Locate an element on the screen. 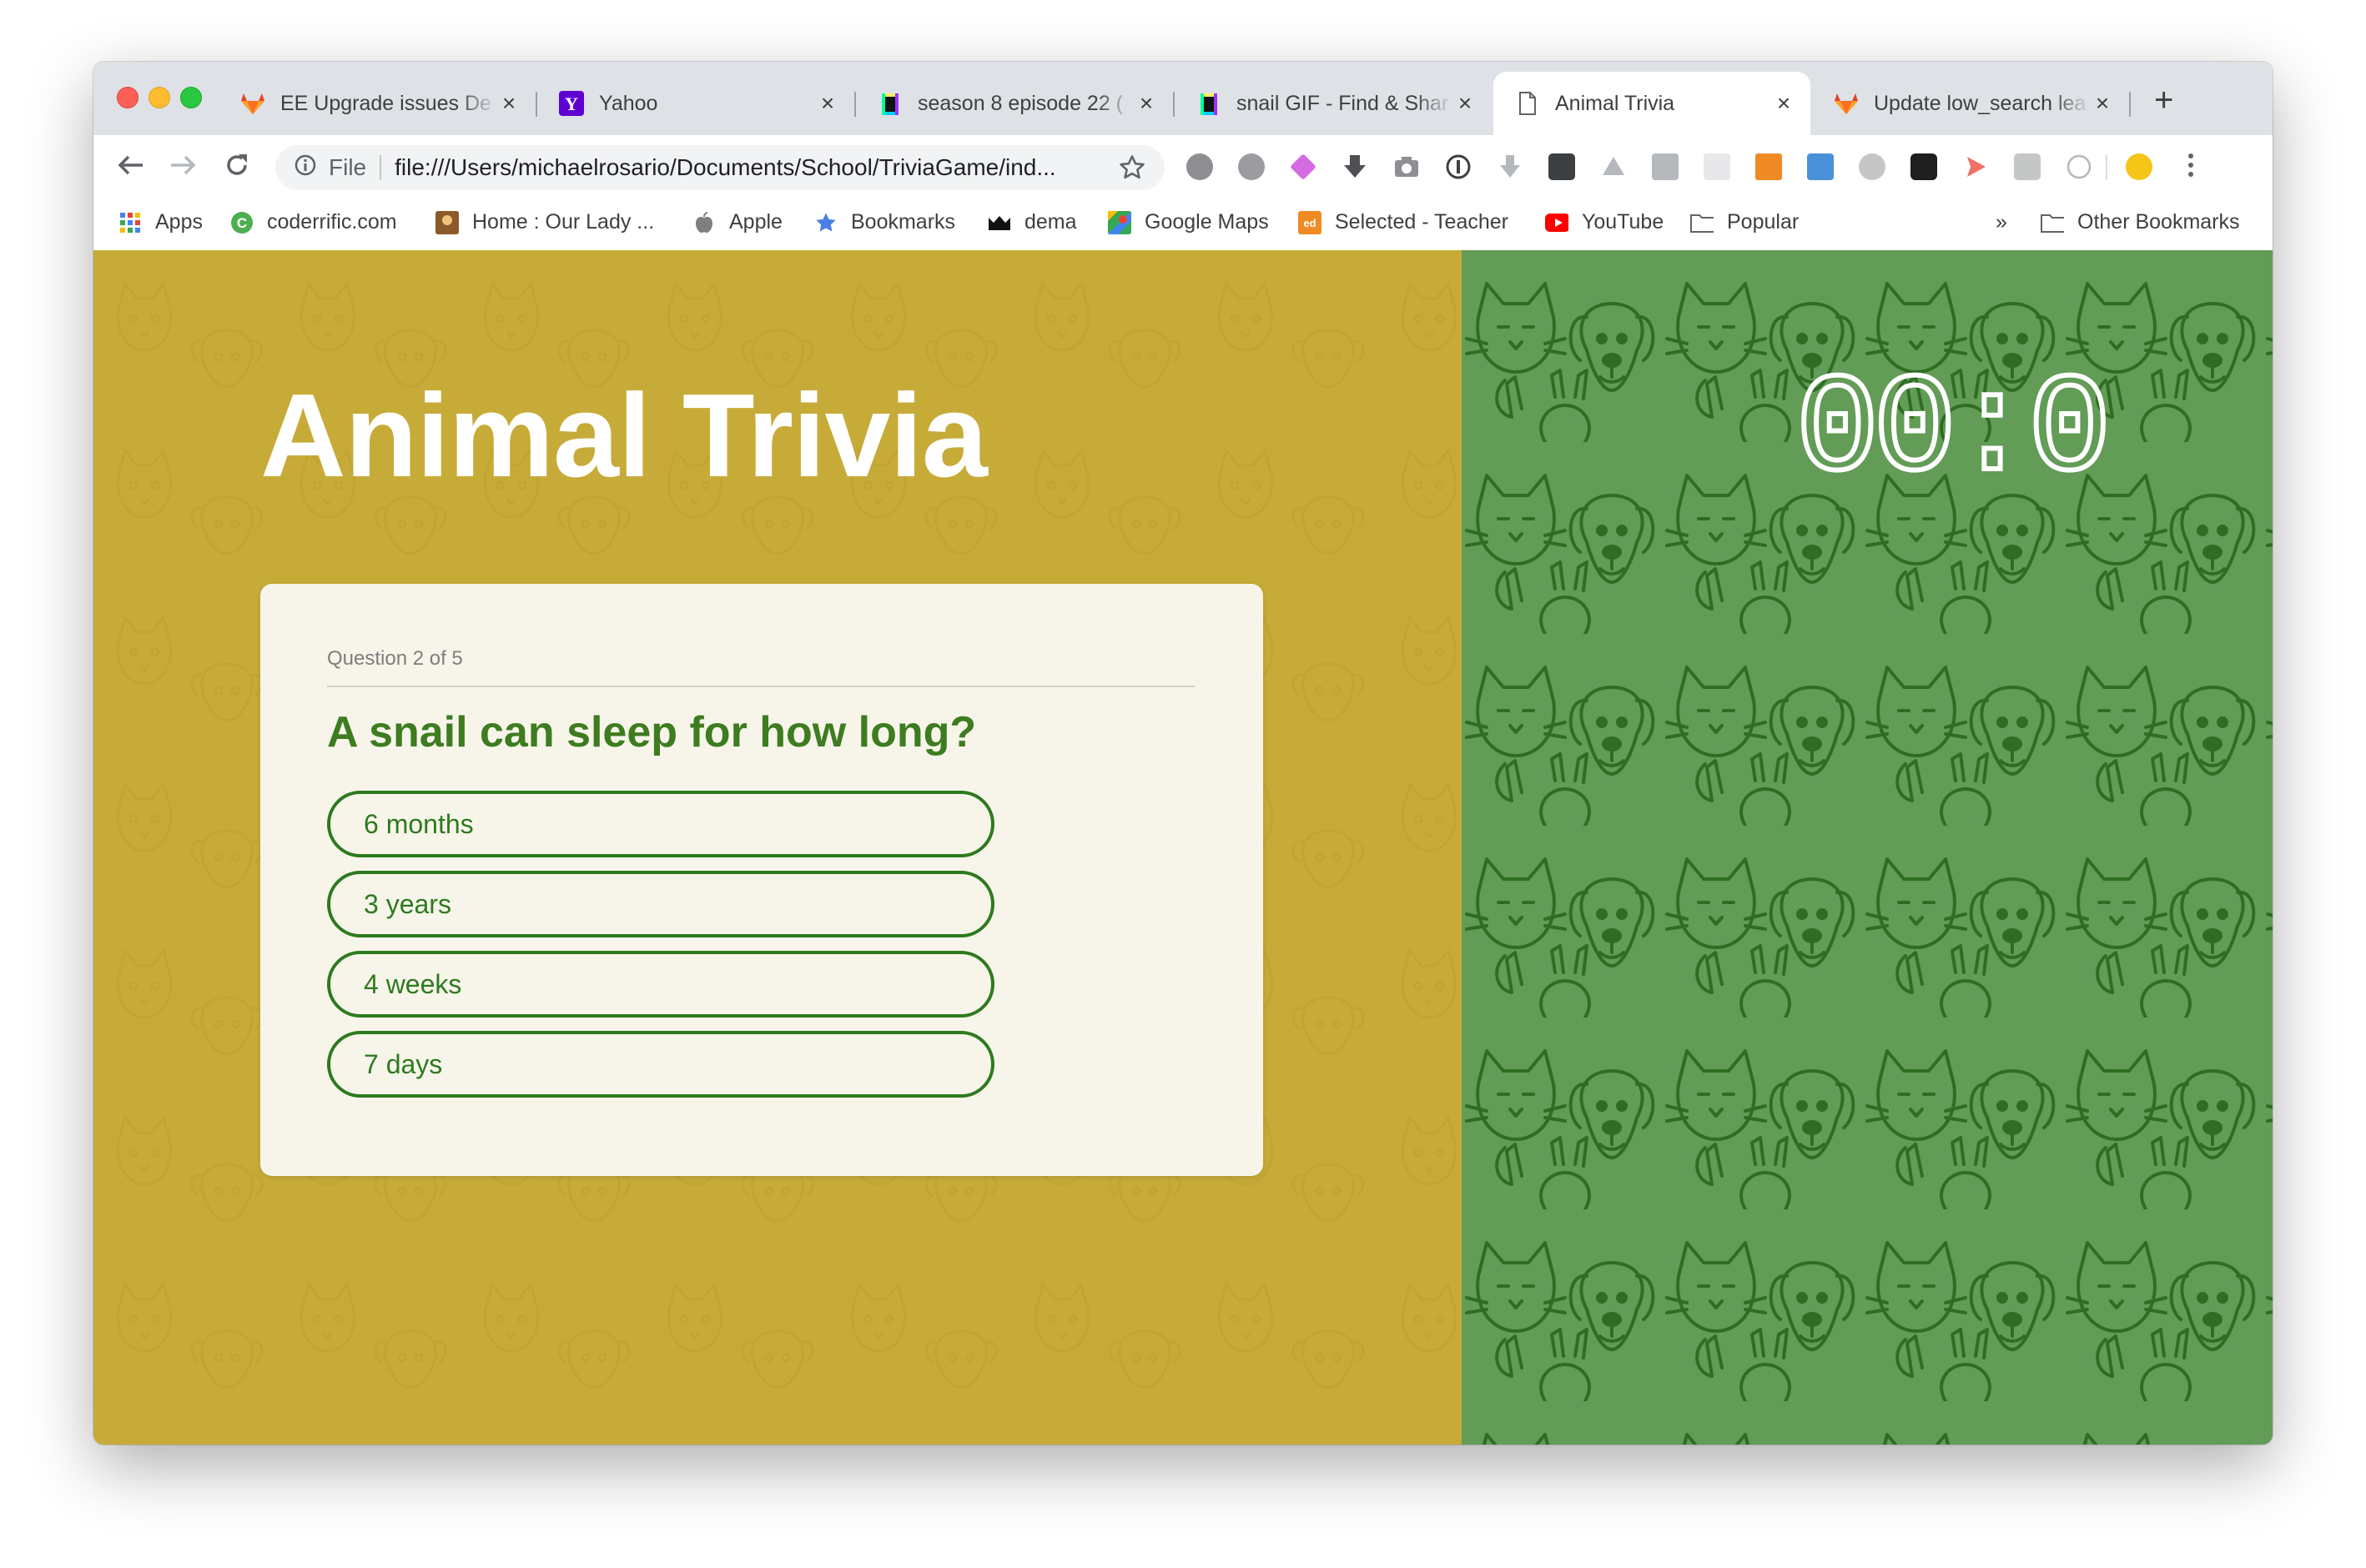  bookmarks-overflow-button: » is located at coordinates (2002, 222).